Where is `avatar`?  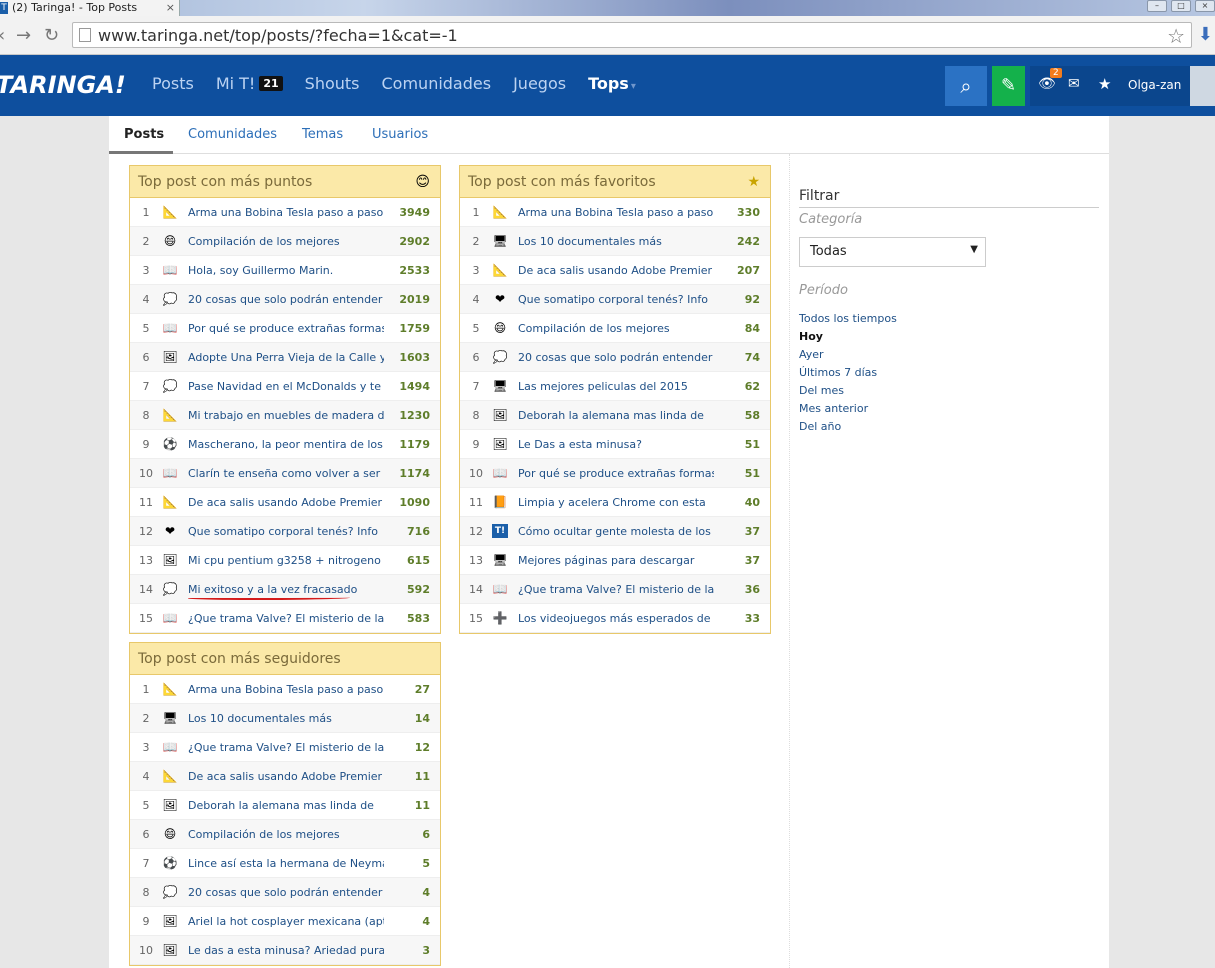
avatar is located at coordinates (1201, 86).